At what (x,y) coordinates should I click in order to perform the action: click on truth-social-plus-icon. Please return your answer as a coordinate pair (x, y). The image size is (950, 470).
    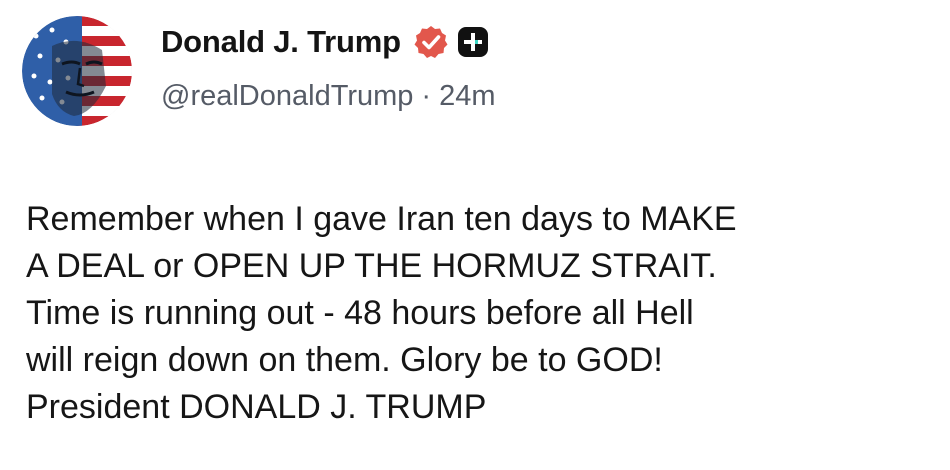
    Looking at the image, I should click on (473, 42).